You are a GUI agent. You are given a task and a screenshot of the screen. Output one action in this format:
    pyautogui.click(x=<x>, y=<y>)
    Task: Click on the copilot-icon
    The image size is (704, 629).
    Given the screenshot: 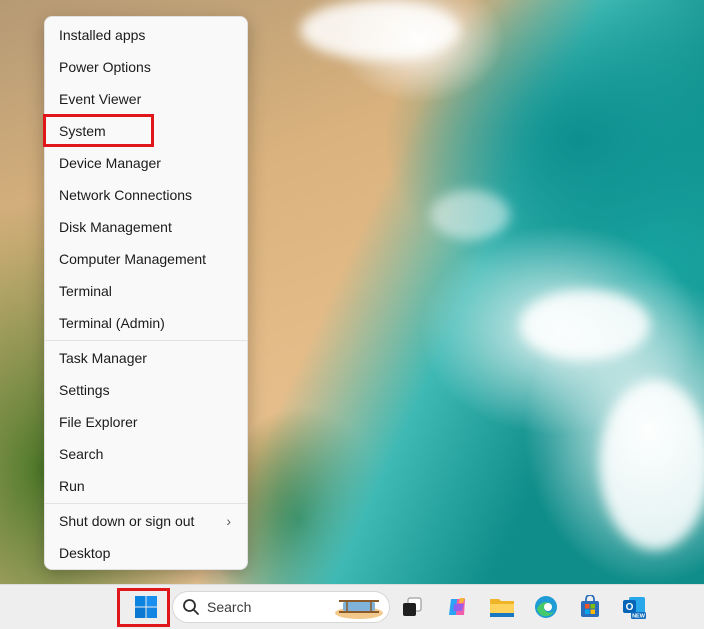 What is the action you would take?
    pyautogui.click(x=457, y=606)
    